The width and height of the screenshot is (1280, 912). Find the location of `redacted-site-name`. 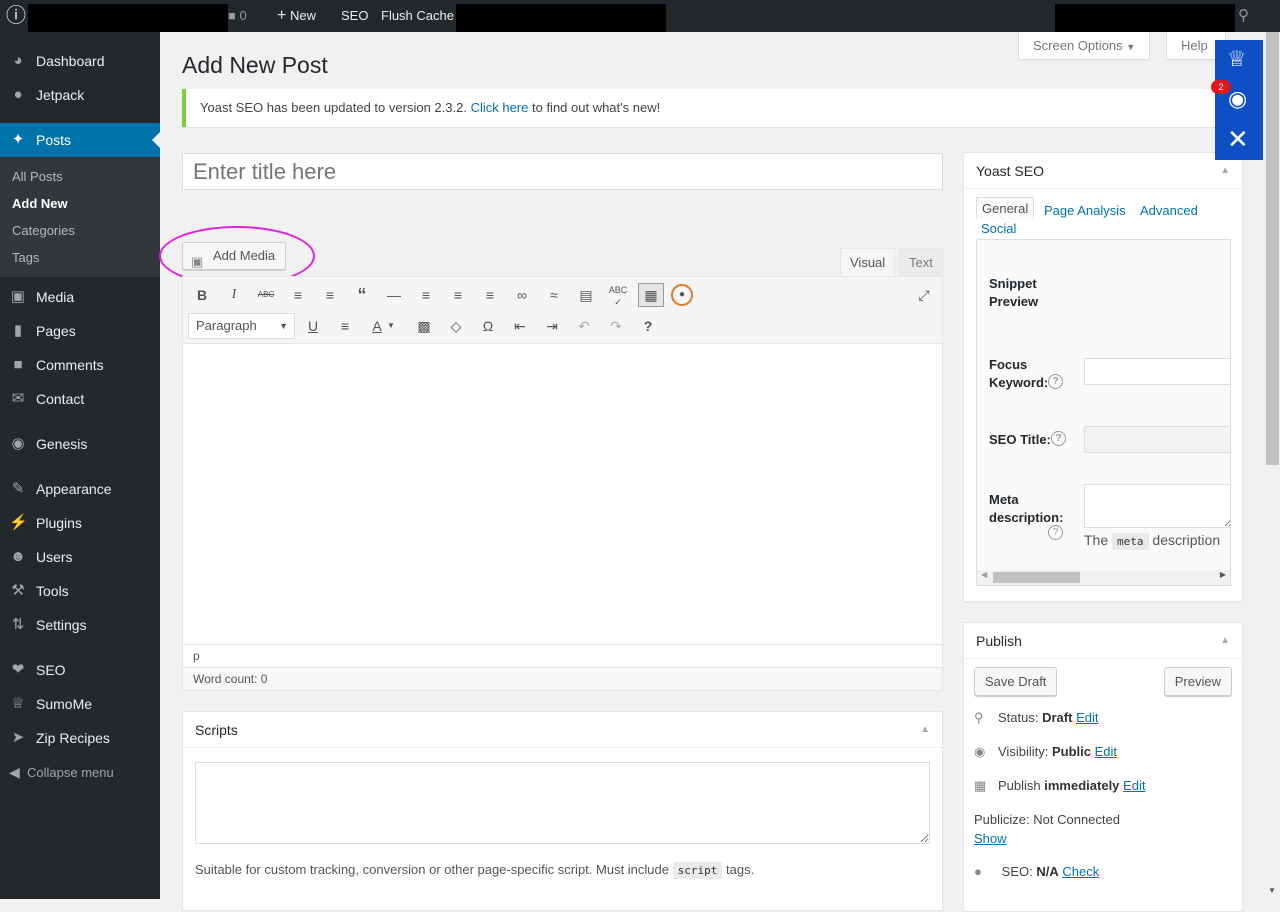

redacted-site-name is located at coordinates (128, 18).